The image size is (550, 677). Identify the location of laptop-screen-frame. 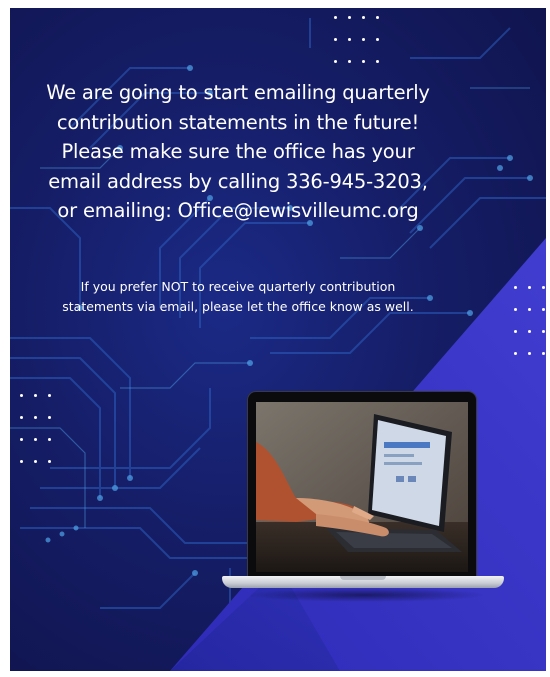
(362, 485).